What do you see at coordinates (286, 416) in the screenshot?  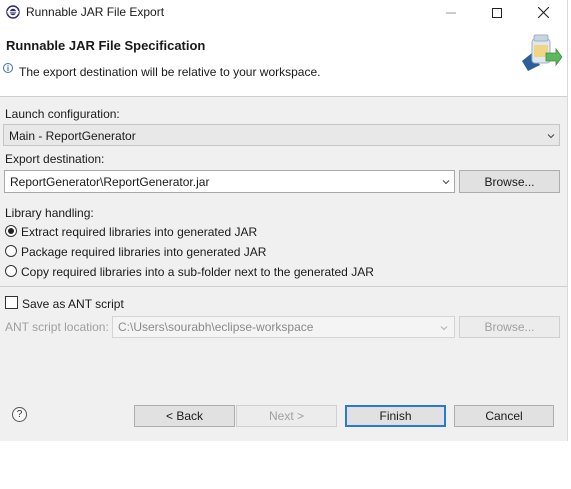 I see `next-button: Next >` at bounding box center [286, 416].